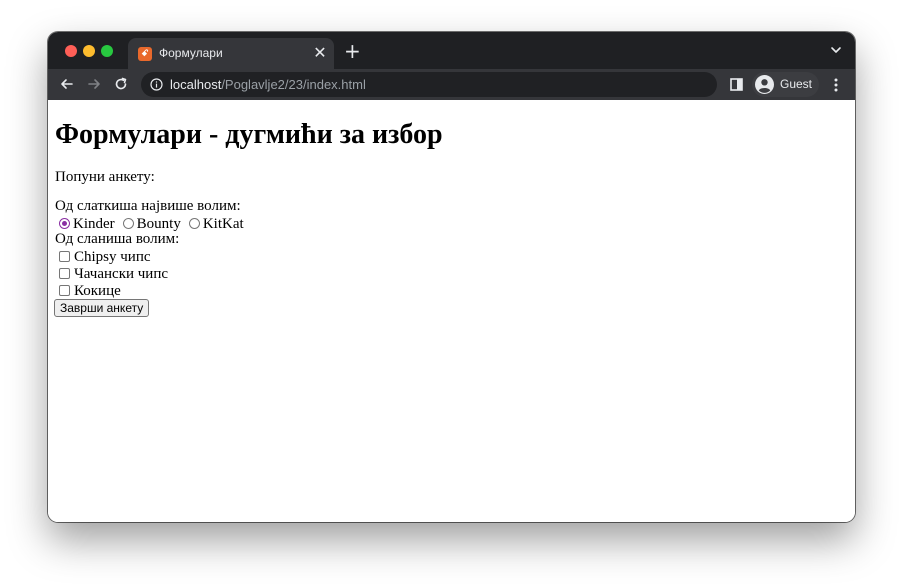 This screenshot has height=586, width=903. Describe the element at coordinates (736, 84) in the screenshot. I see `side-panel-icon` at that location.